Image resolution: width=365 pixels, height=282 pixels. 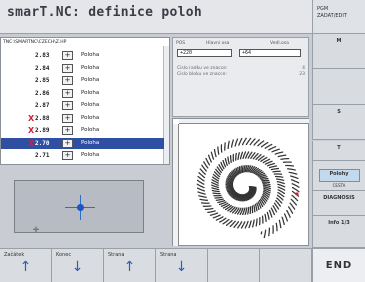 What do you see at coordinates (338, 151) in the screenshot?
I see `right-softkey: T` at bounding box center [338, 151].